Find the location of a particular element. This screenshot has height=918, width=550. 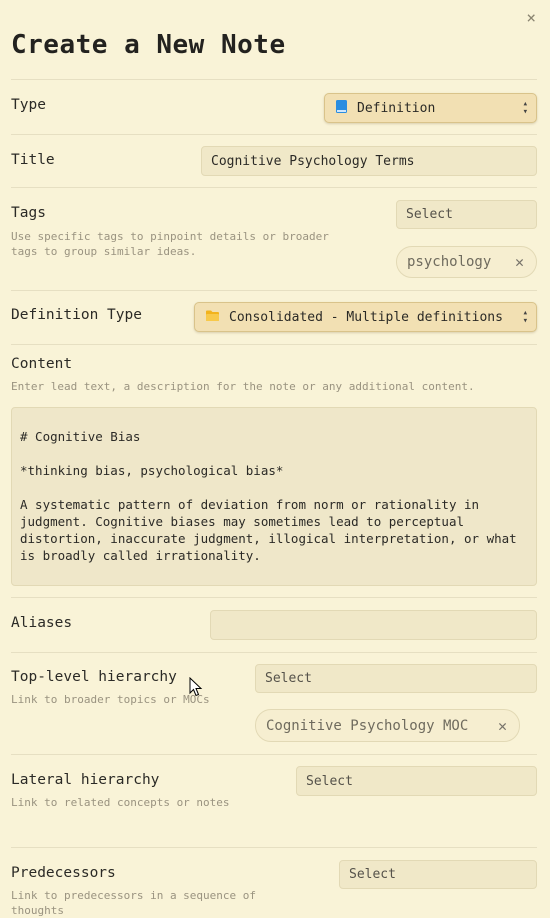

definition-type-select: Consolidated - Multiple definitions ▴ ▾ is located at coordinates (365, 317).